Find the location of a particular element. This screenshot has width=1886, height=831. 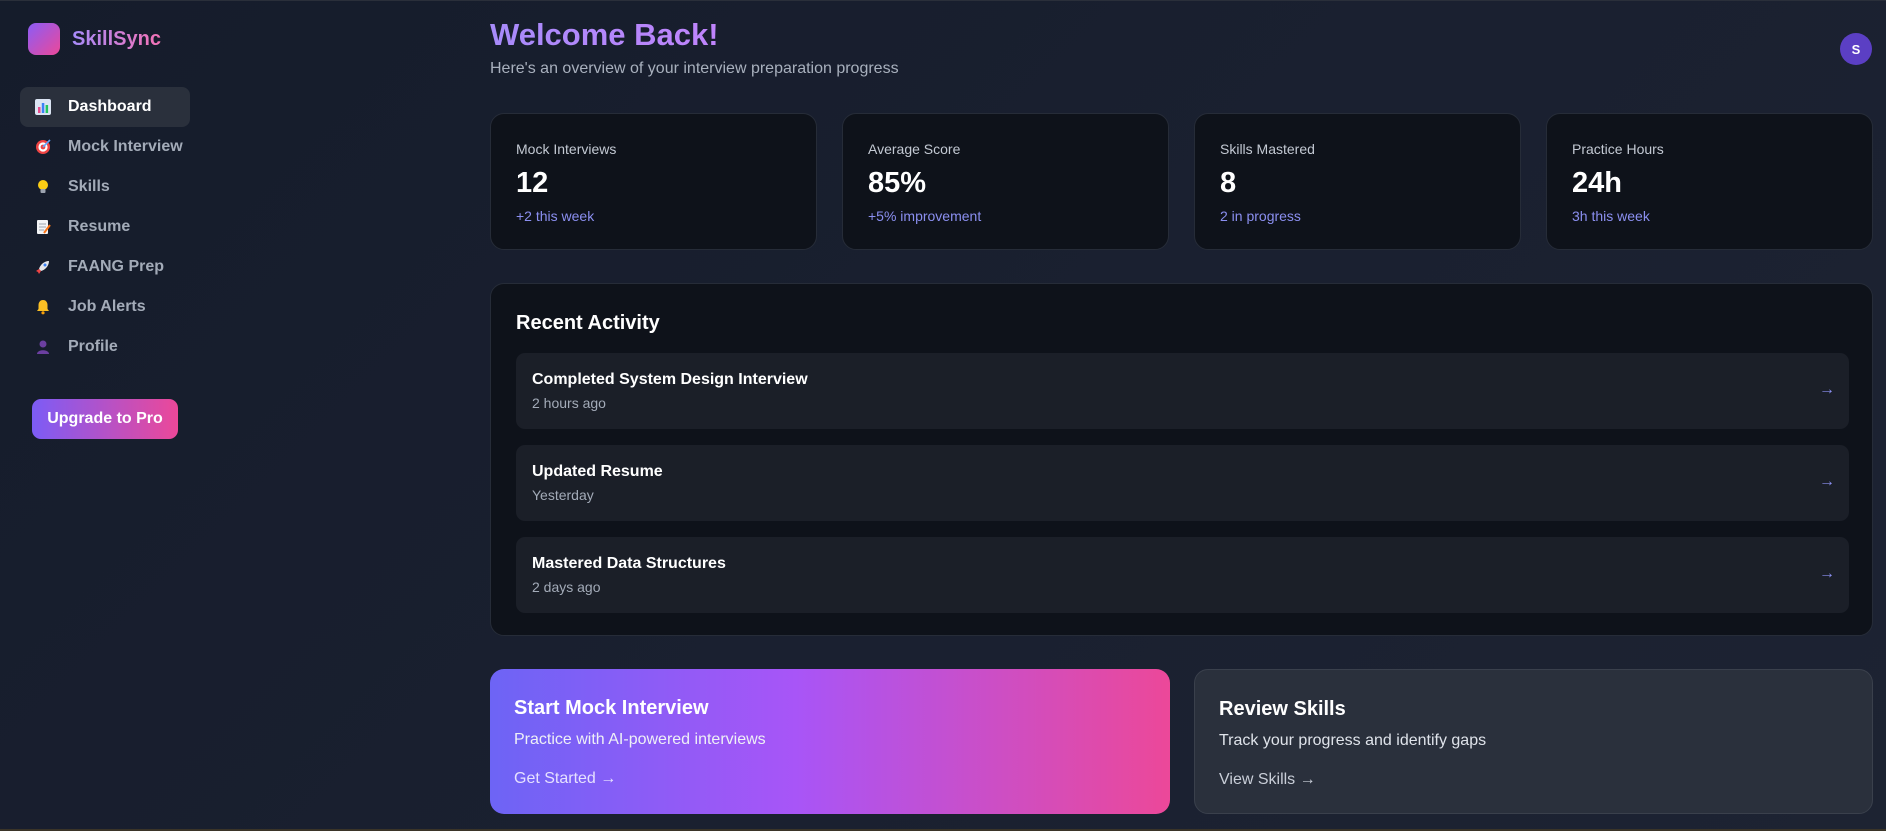

activity-item-time: Yesterday is located at coordinates (563, 495).